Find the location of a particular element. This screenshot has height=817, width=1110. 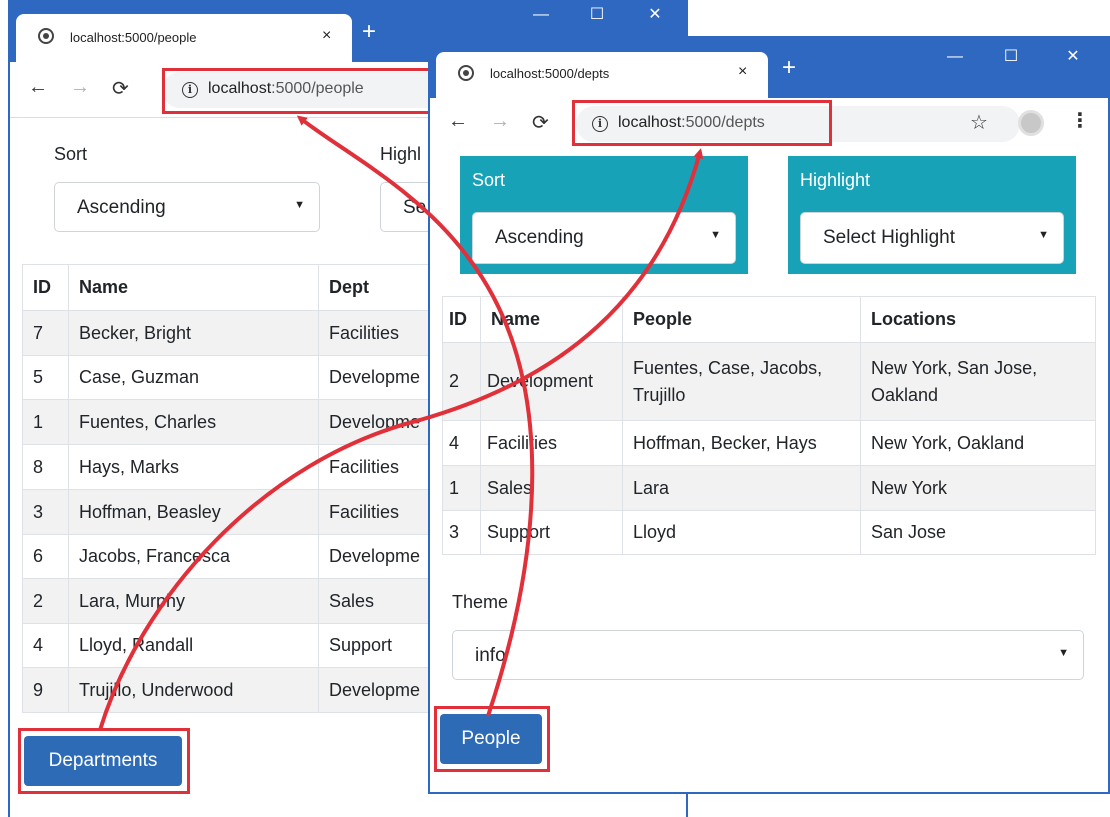

people-button-highlight-box is located at coordinates (492, 739).